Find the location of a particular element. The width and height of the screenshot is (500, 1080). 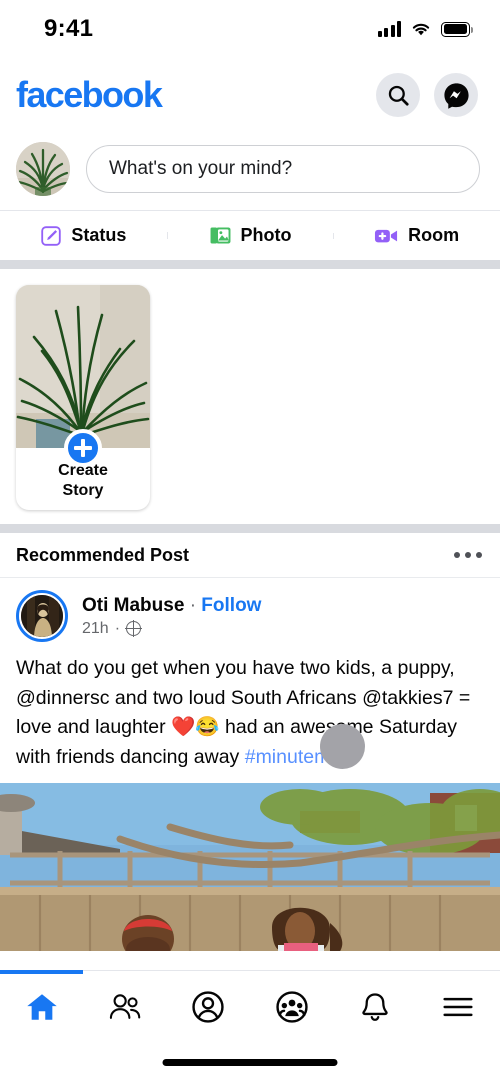

status-bar: 9:41 is located at coordinates (250, 29).